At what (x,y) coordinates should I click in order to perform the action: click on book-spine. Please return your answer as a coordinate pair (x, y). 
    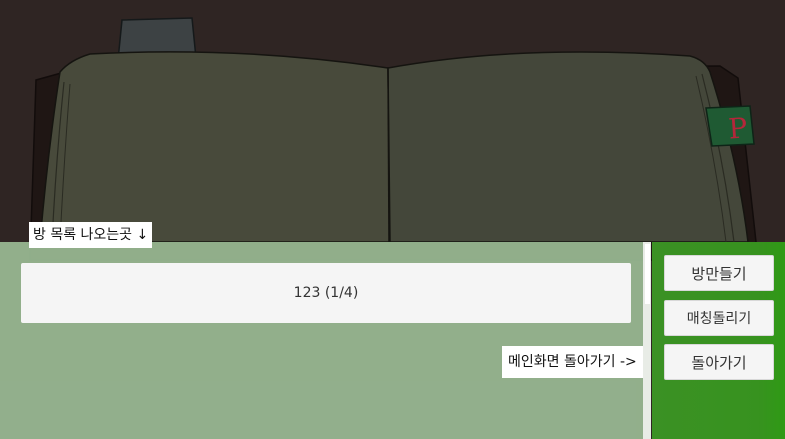
    Looking at the image, I should click on (388, 155).